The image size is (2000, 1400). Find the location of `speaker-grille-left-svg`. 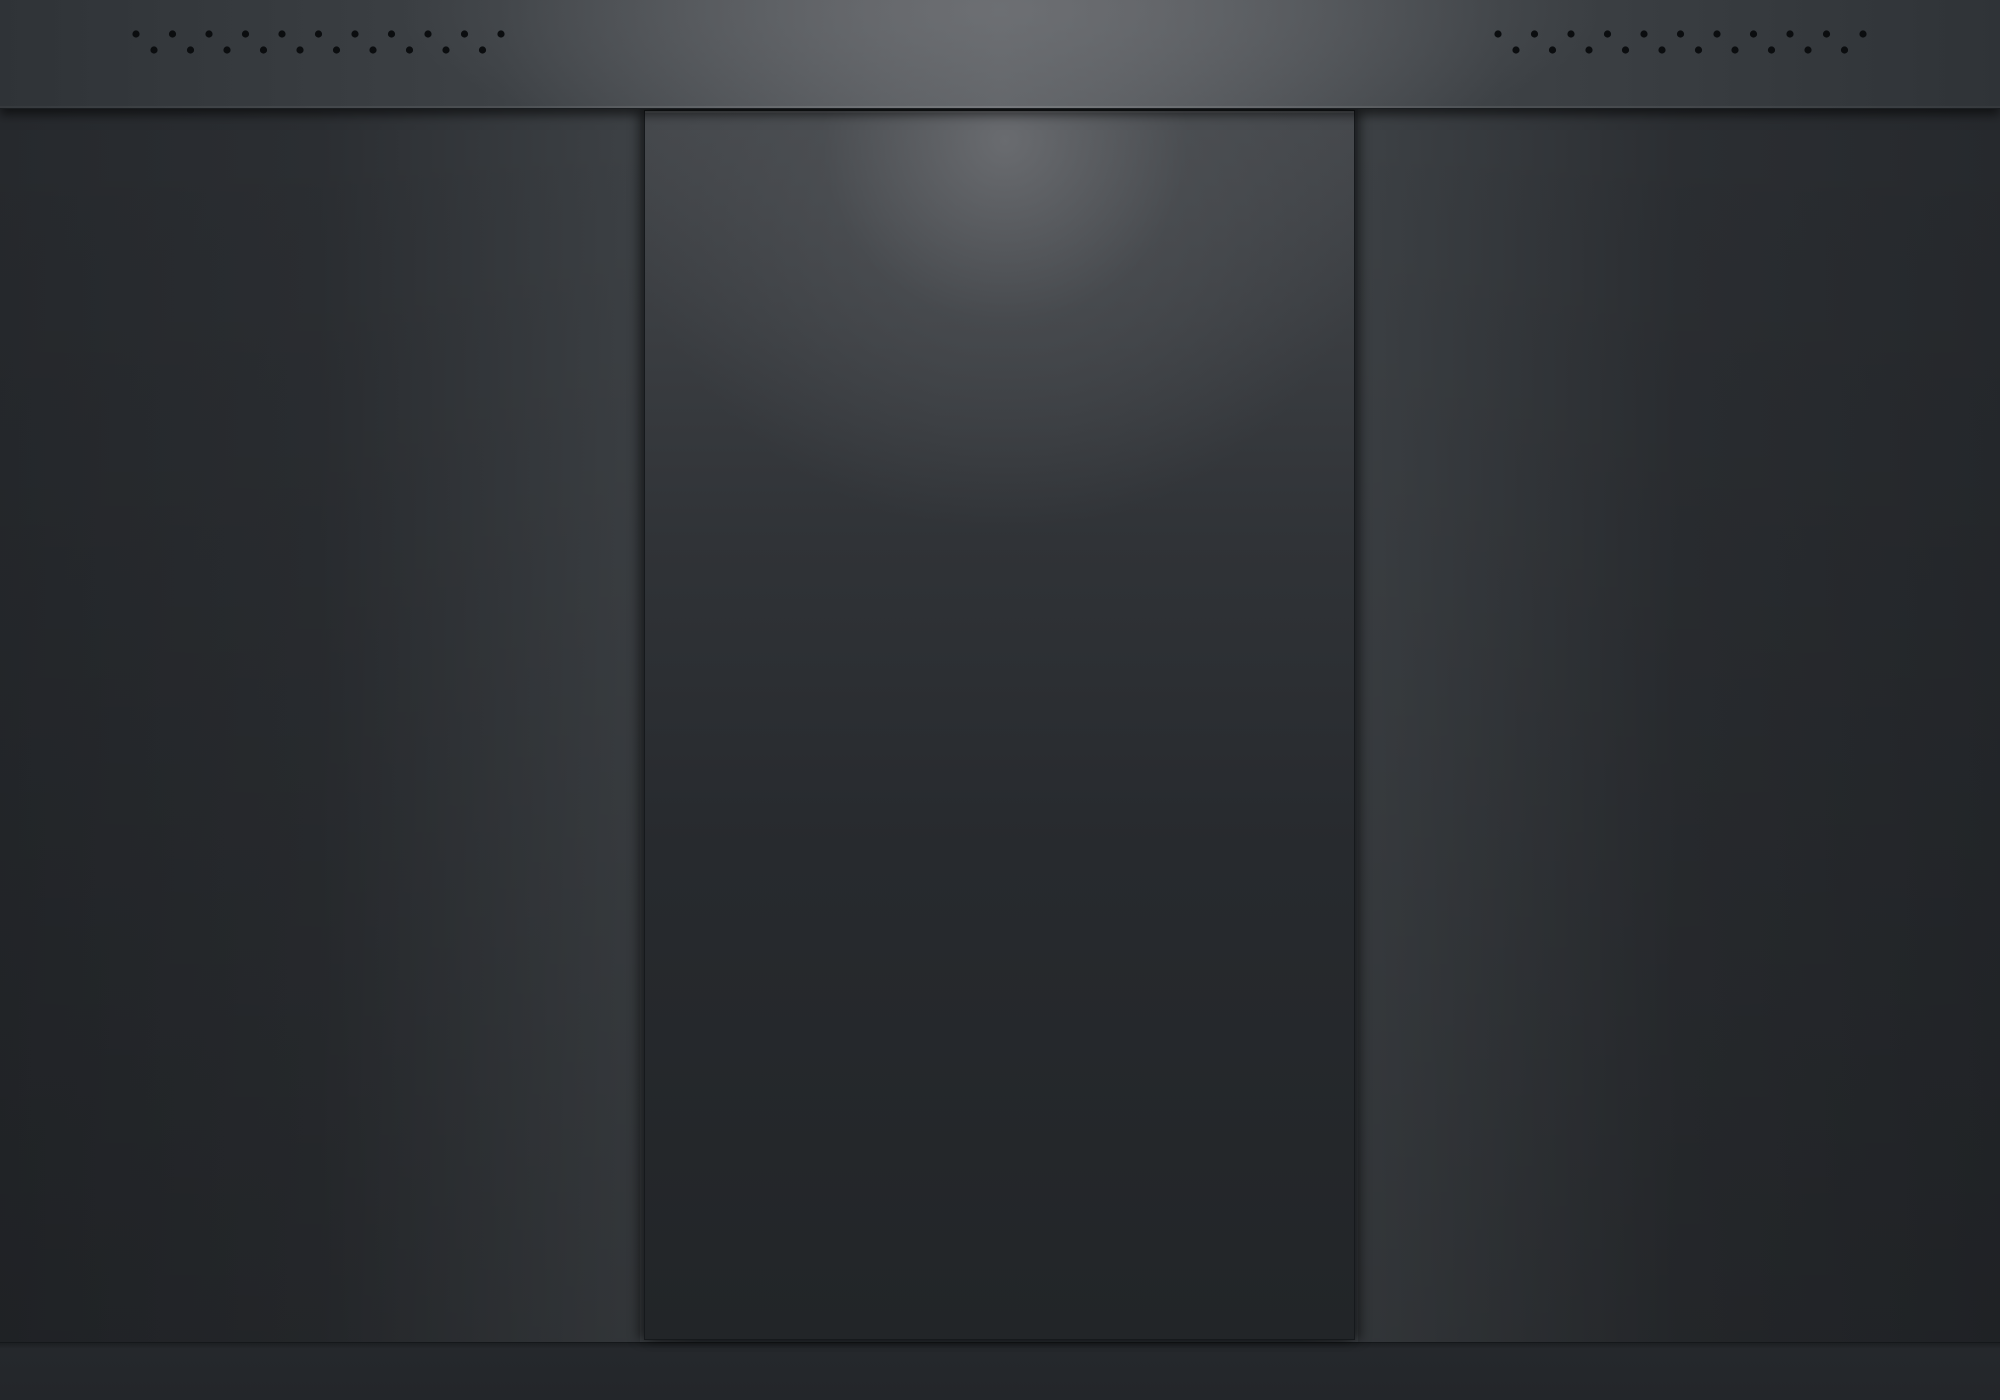

speaker-grille-left-svg is located at coordinates (318, 42).